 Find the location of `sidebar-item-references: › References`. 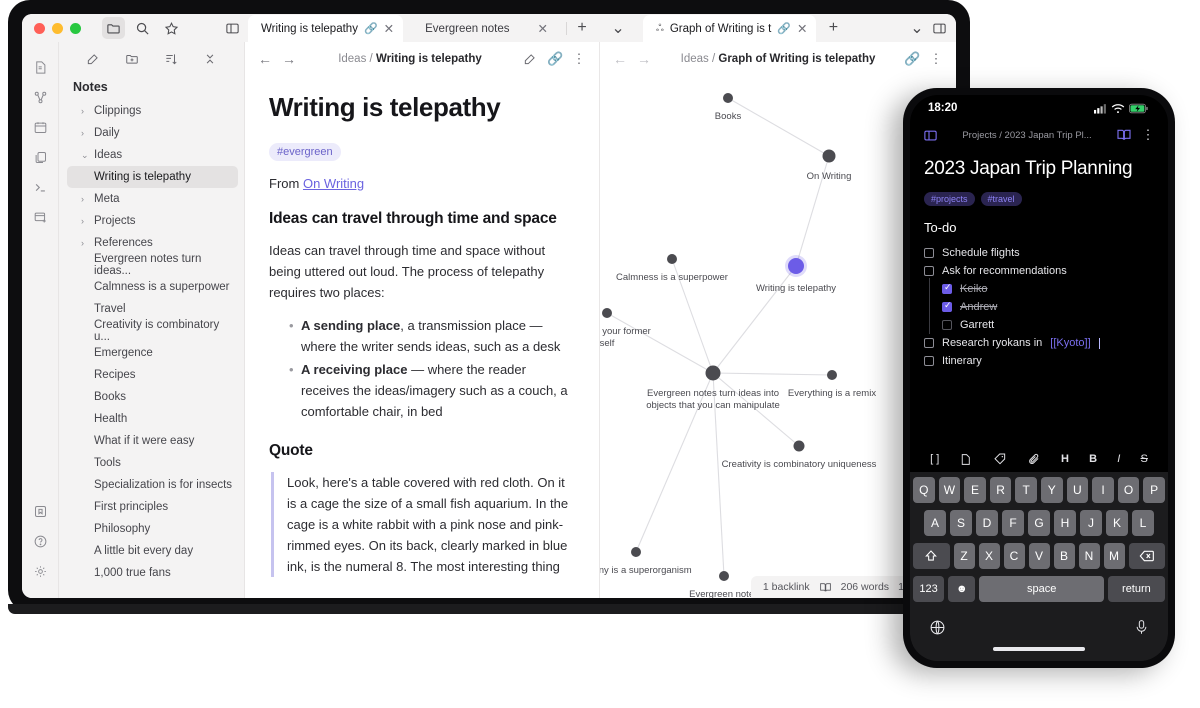

sidebar-item-references: › References is located at coordinates (152, 243).